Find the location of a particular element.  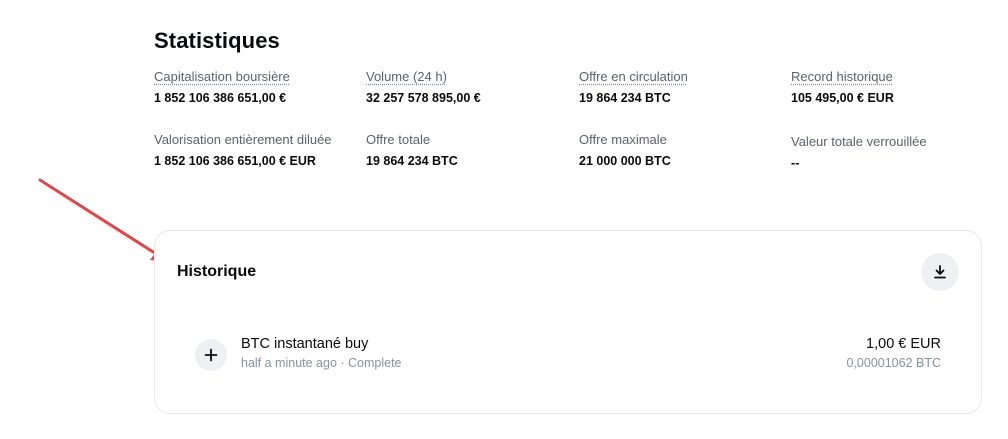

stat-label: Valeur totale verrouillée is located at coordinates (859, 141).